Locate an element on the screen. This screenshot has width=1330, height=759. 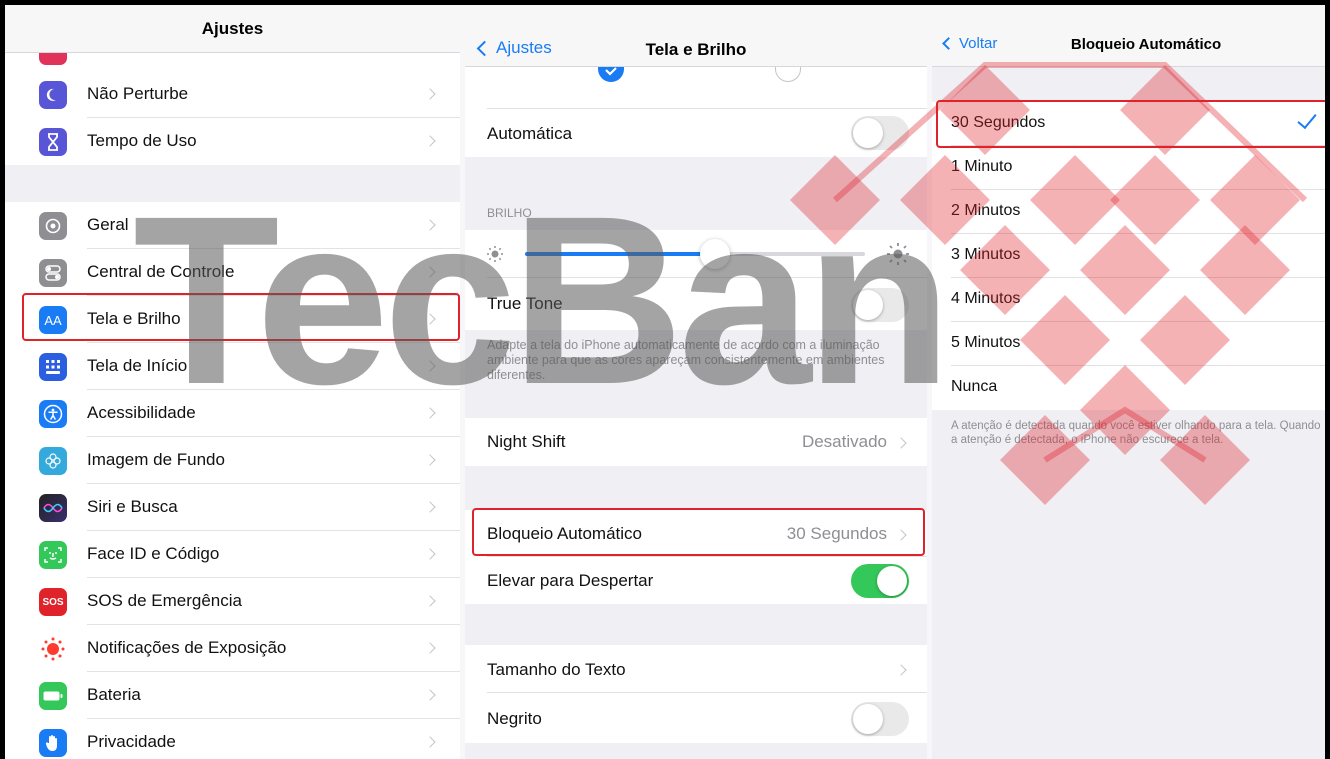
sidebar-item-imagem-de-fundo: Imagem de Fundo is located at coordinates (232, 460).